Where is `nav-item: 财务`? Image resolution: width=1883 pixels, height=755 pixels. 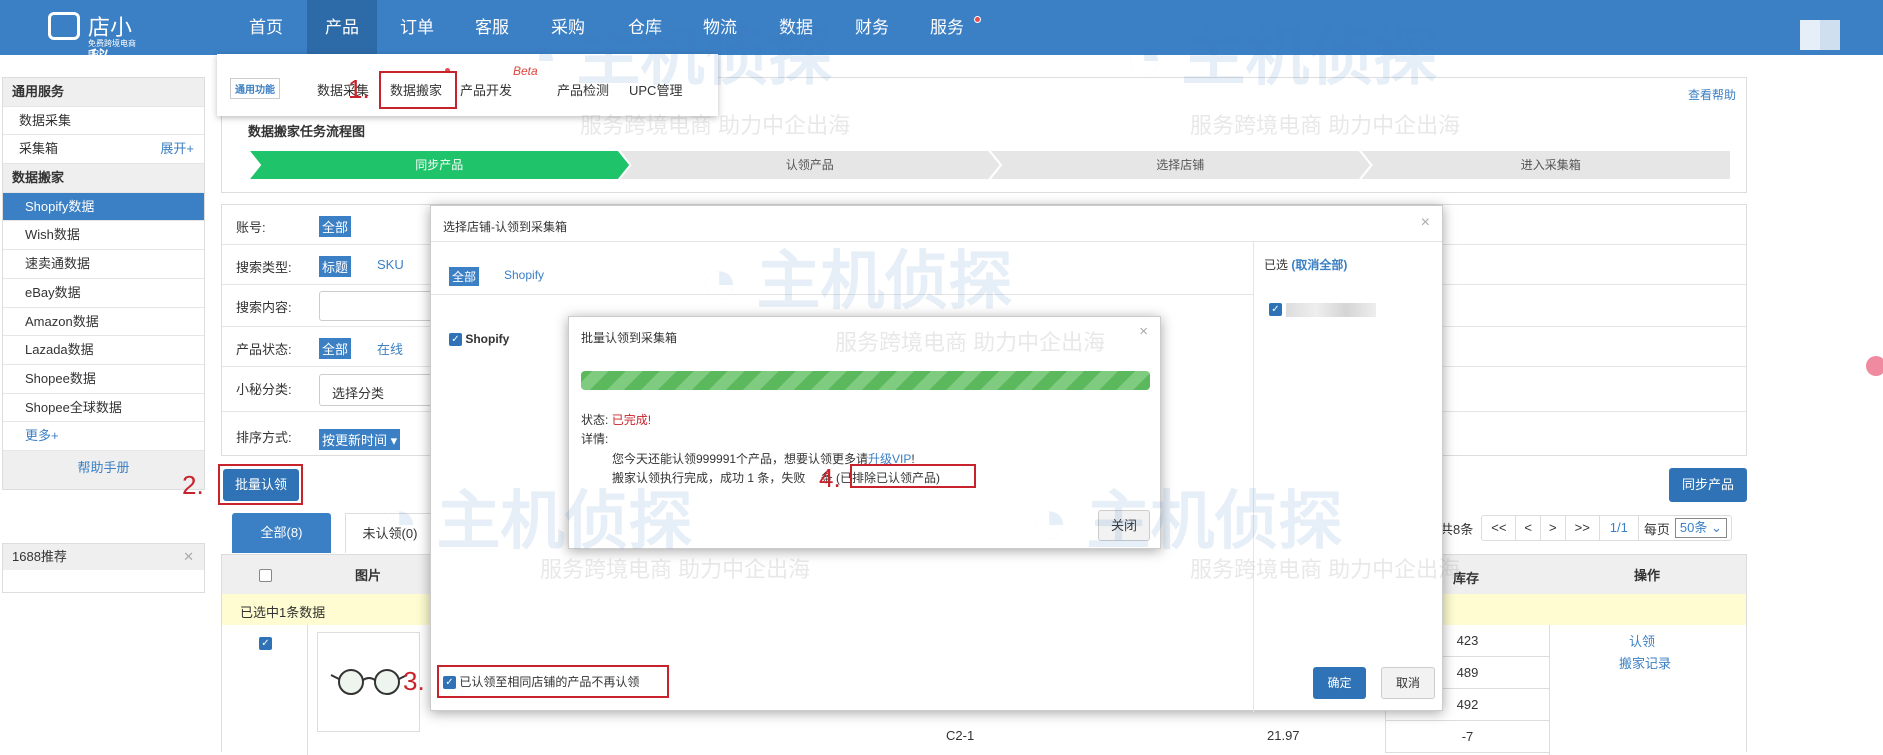
nav-item: 财务 is located at coordinates (872, 27).